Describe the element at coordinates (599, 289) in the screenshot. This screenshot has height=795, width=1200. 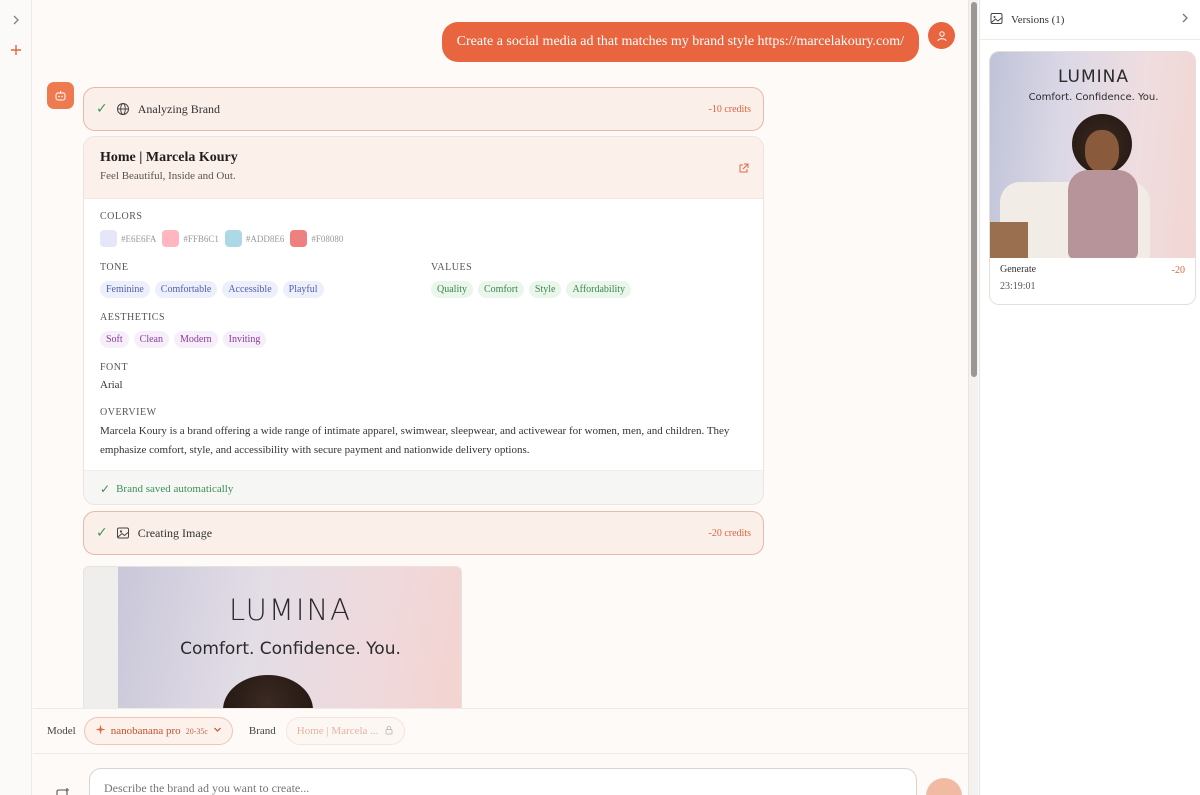
I see `value-tag: Affordability` at that location.